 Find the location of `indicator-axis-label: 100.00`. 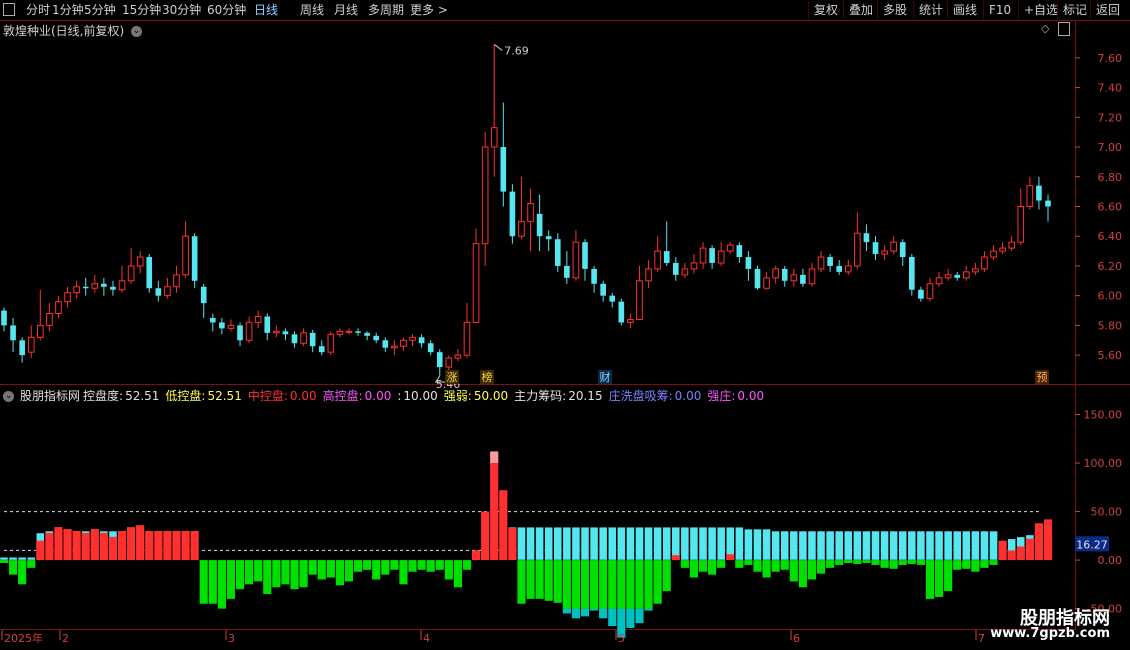

indicator-axis-label: 100.00 is located at coordinates (1103, 463).